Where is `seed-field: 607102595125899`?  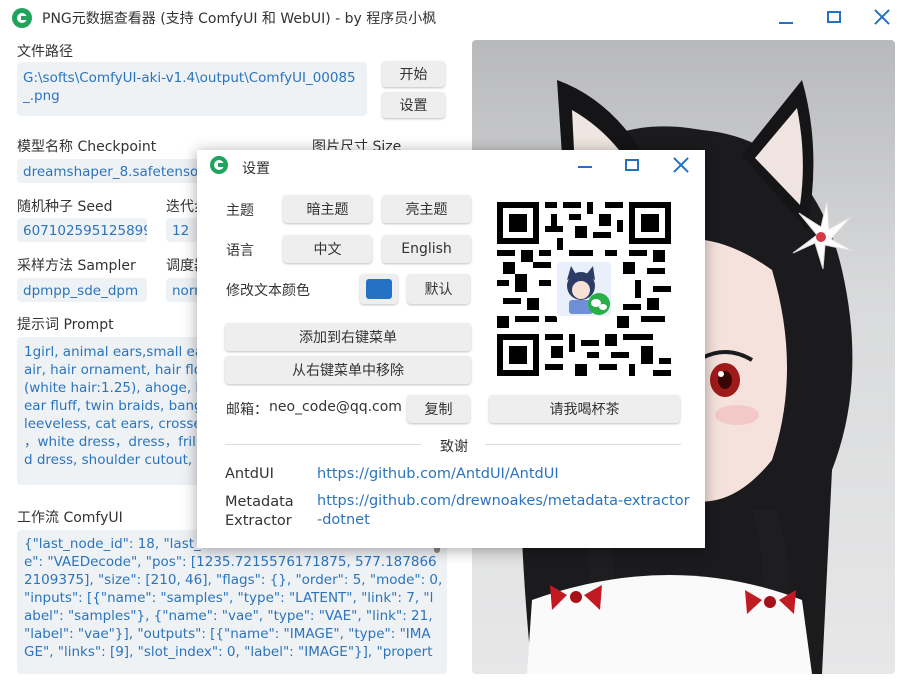 seed-field: 607102595125899 is located at coordinates (82, 230).